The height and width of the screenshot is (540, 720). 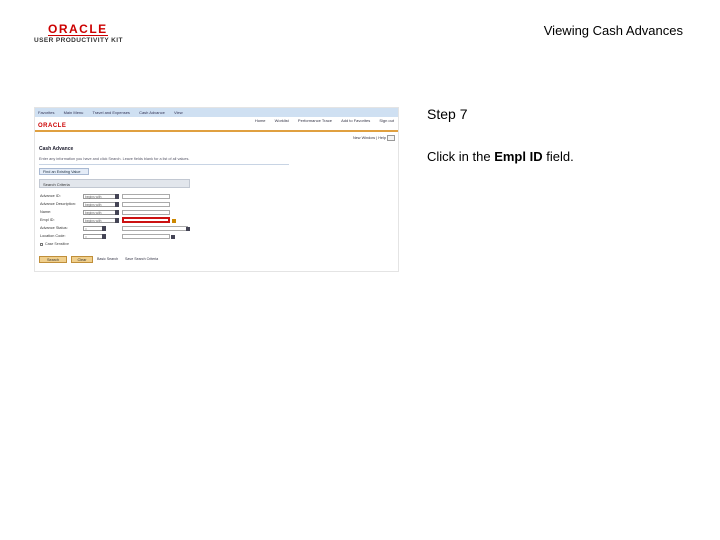 What do you see at coordinates (82, 259) in the screenshot?
I see `clear-button: Clear` at bounding box center [82, 259].